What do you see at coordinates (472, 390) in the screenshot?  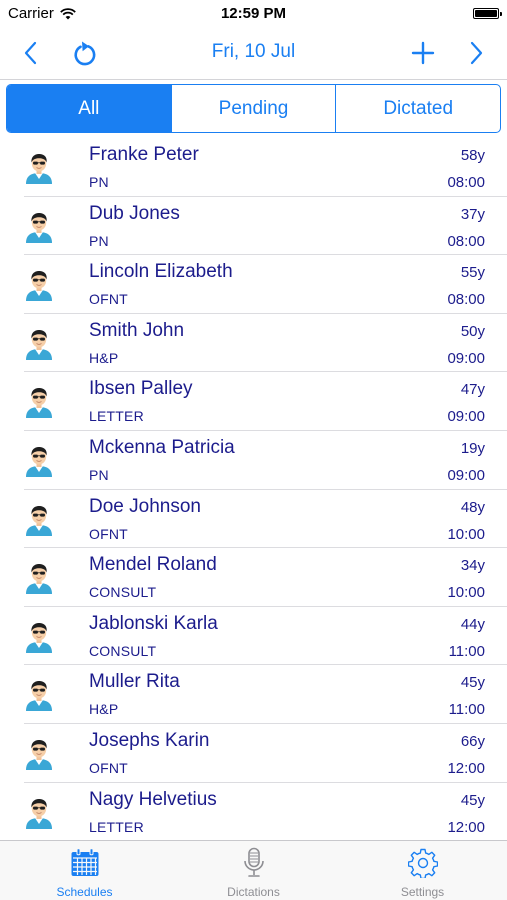 I see `patient-age: 47y` at bounding box center [472, 390].